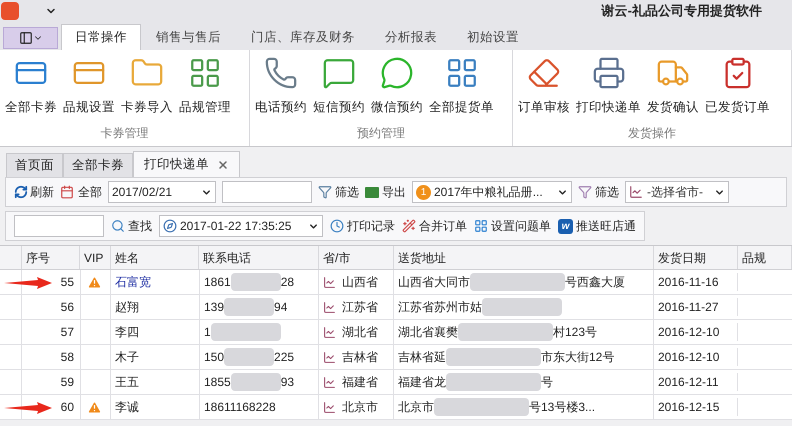 The image size is (792, 426). Describe the element at coordinates (127, 382) in the screenshot. I see `table-cell-text: 王五` at that location.